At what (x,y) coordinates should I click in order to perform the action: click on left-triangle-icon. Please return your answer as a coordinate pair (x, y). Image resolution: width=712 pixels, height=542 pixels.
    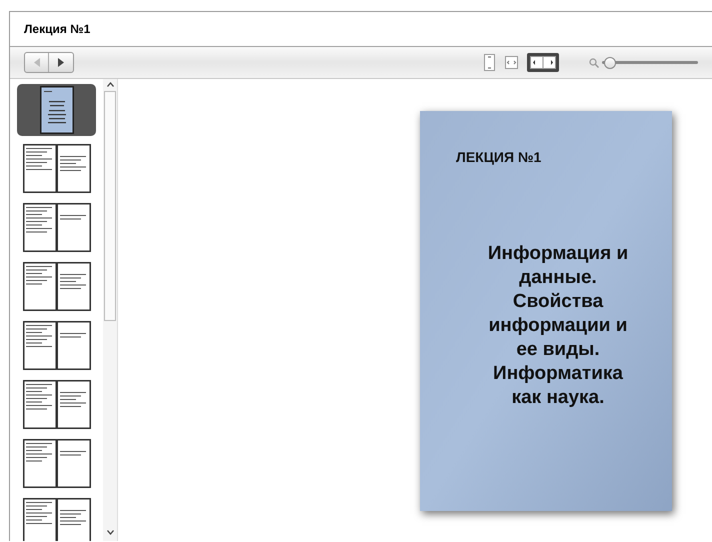
    Looking at the image, I should click on (37, 62).